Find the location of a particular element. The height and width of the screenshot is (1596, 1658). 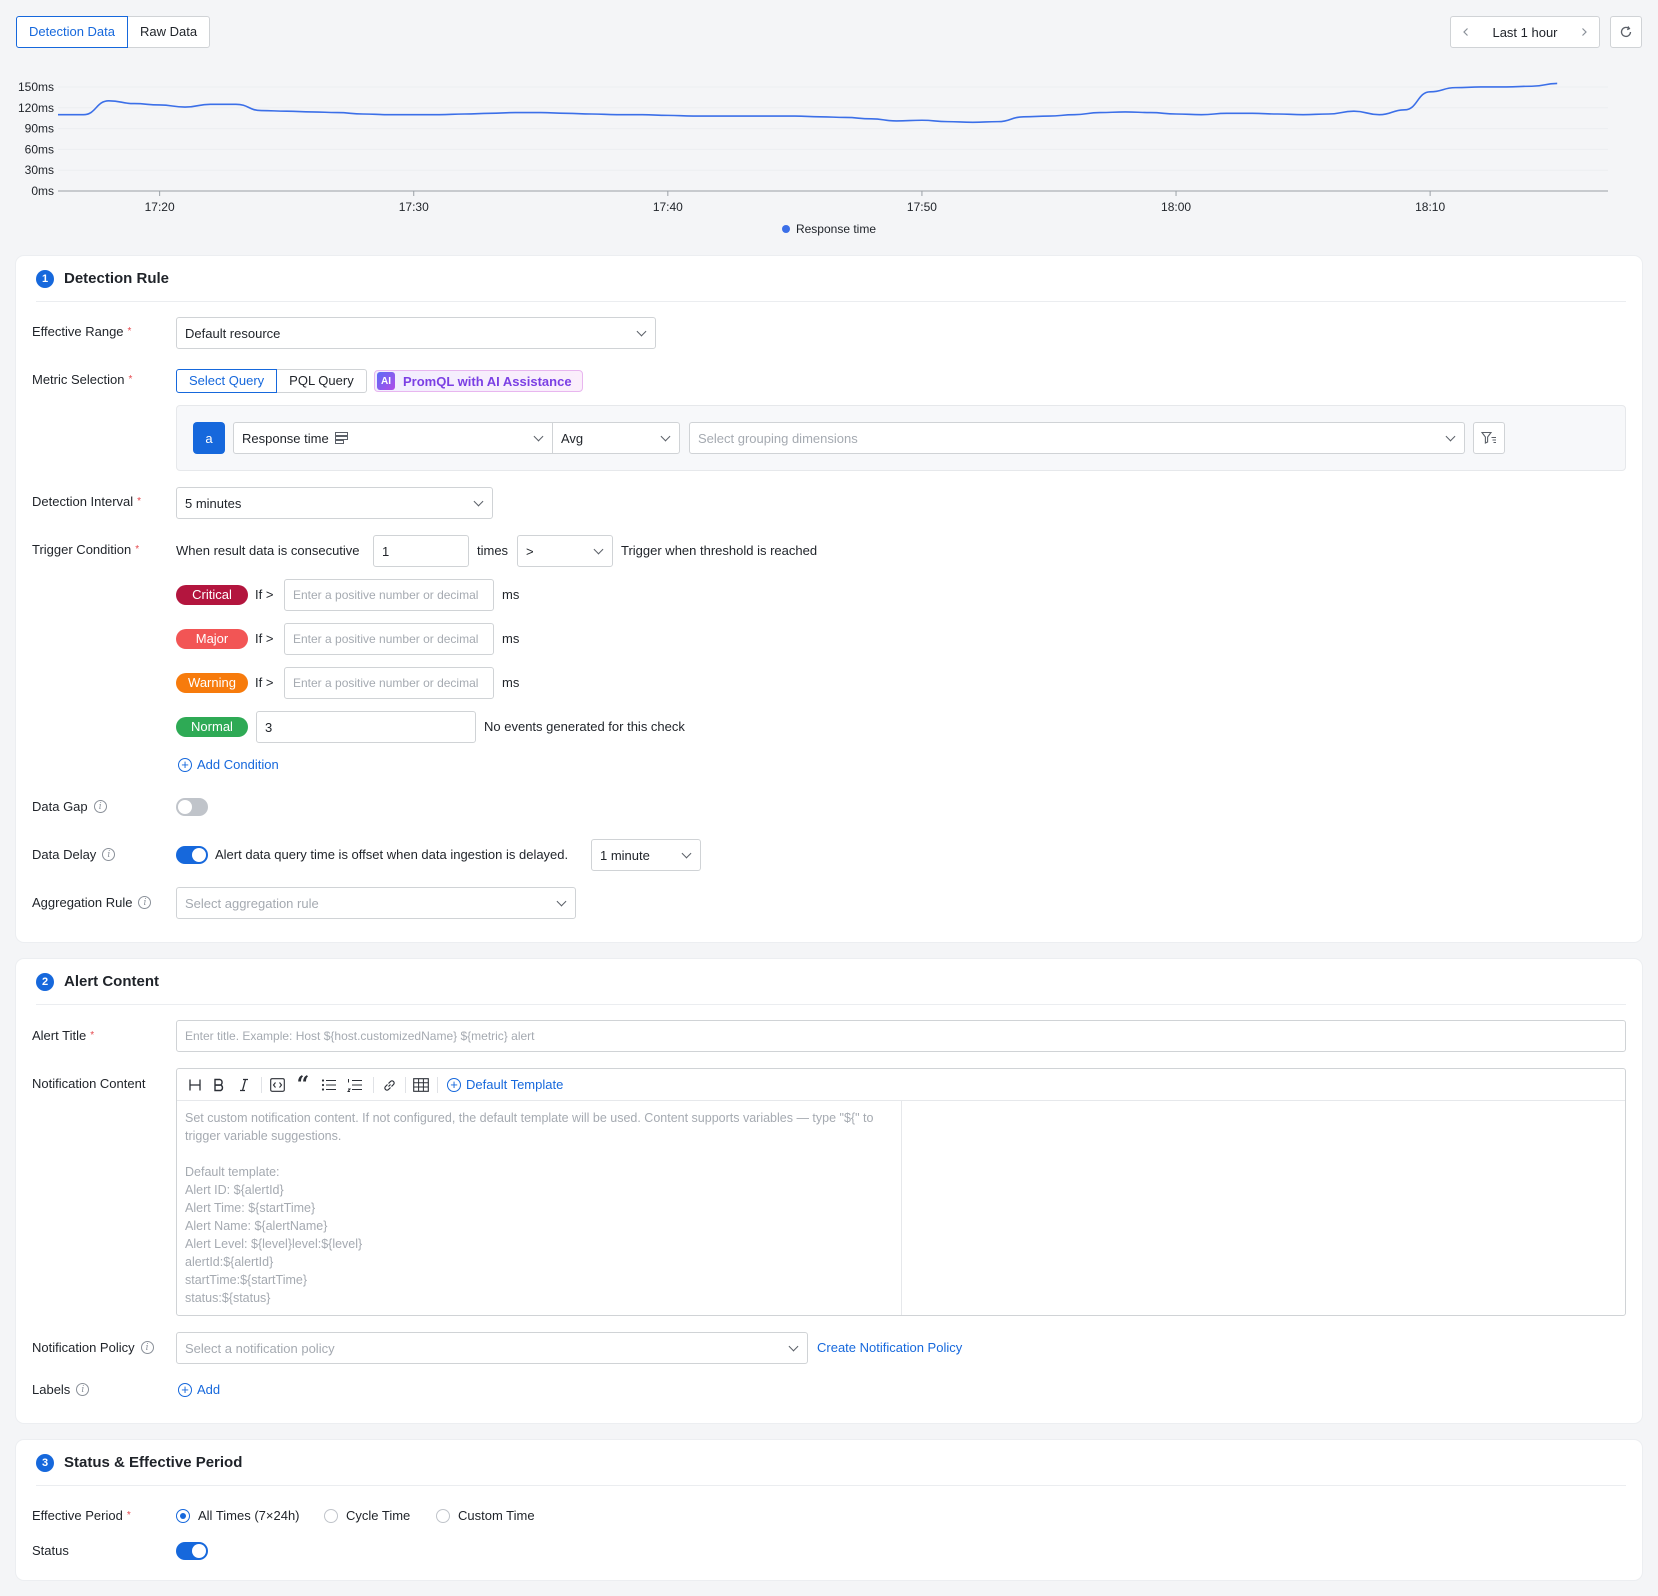

metric-select: Response time is located at coordinates (393, 438).